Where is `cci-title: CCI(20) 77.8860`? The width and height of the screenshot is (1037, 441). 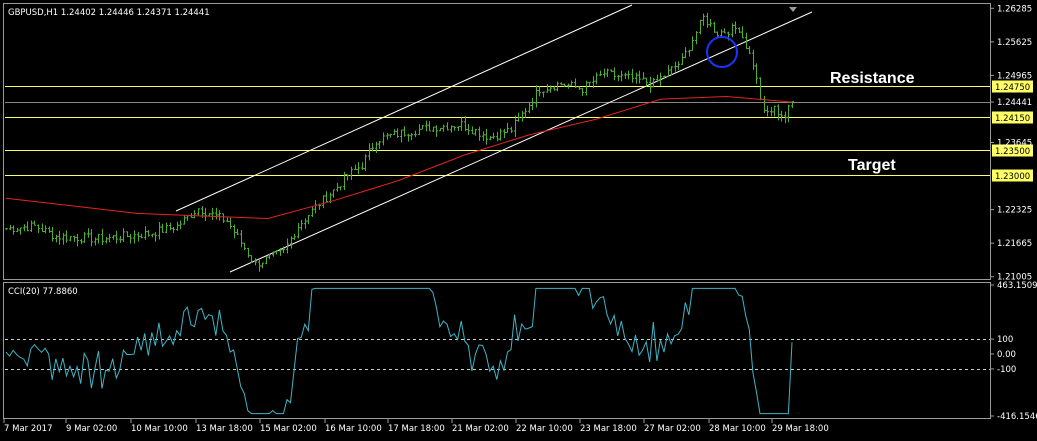 cci-title: CCI(20) 77.8860 is located at coordinates (43, 292).